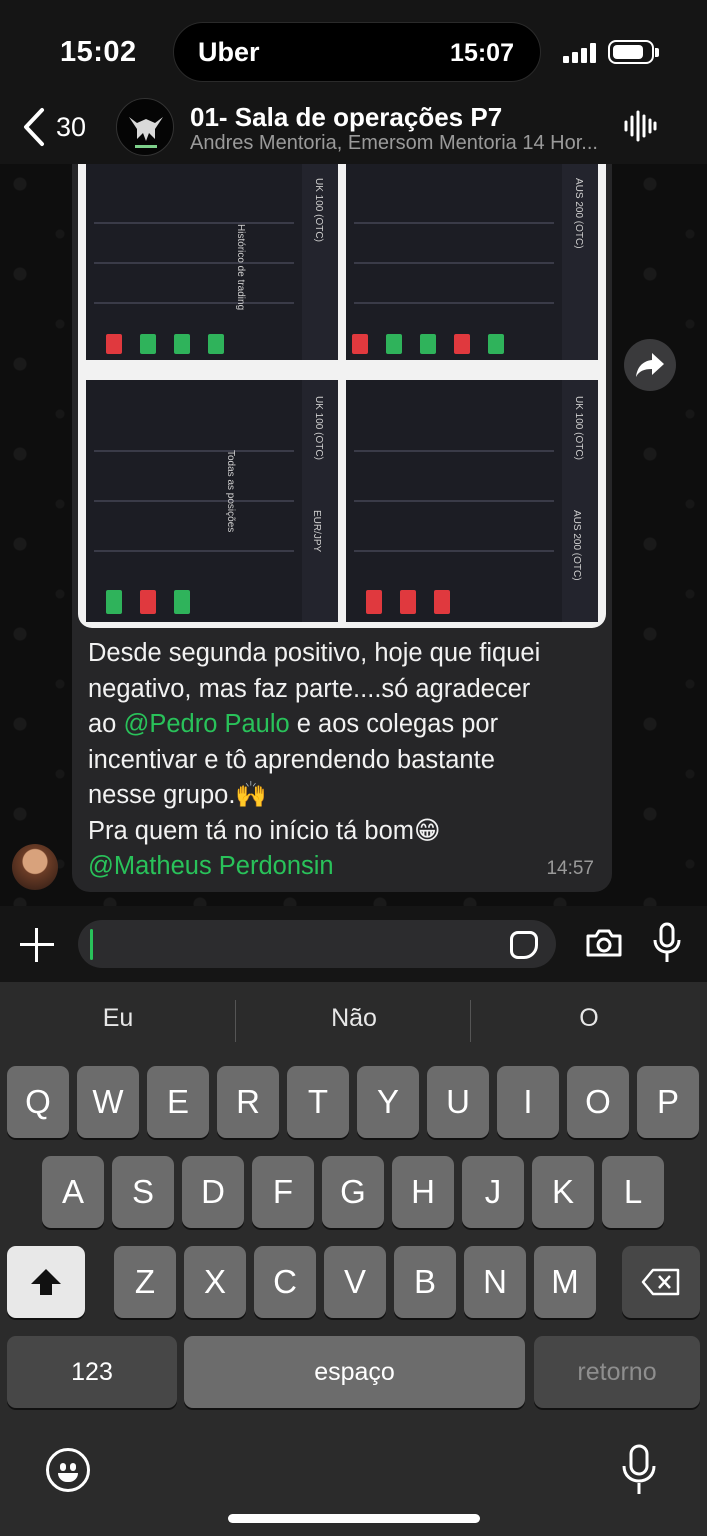  Describe the element at coordinates (394, 724) in the screenshot. I see `message-fragment: e aos colegas por` at that location.